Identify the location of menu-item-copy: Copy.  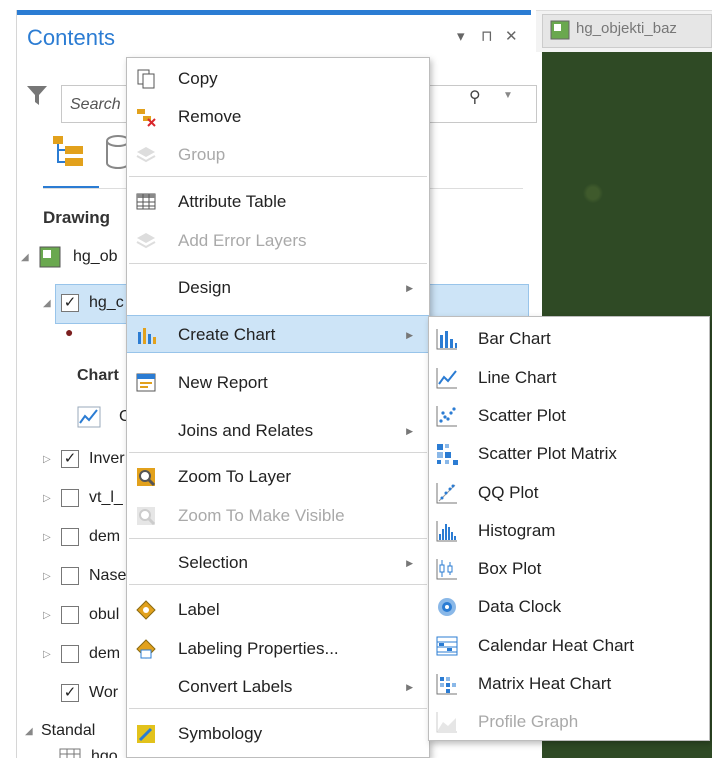
(278, 79).